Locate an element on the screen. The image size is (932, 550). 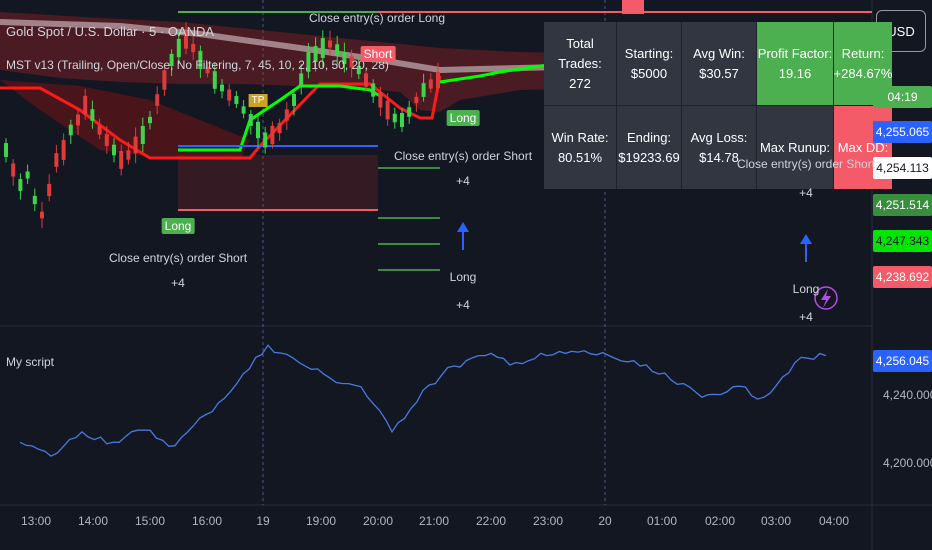
annotation-close-long: Close entry(s) order Long is located at coordinates (377, 18).